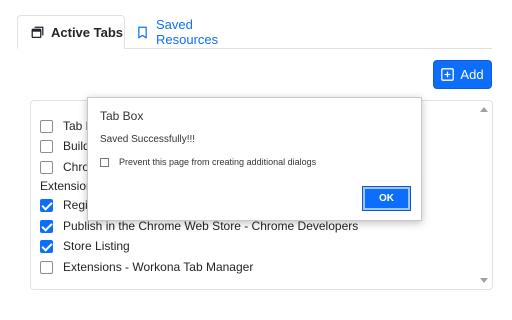 This screenshot has height=320, width=512. What do you see at coordinates (158, 267) in the screenshot?
I see `list-item-label: Extensions - Workona Tab Manager` at bounding box center [158, 267].